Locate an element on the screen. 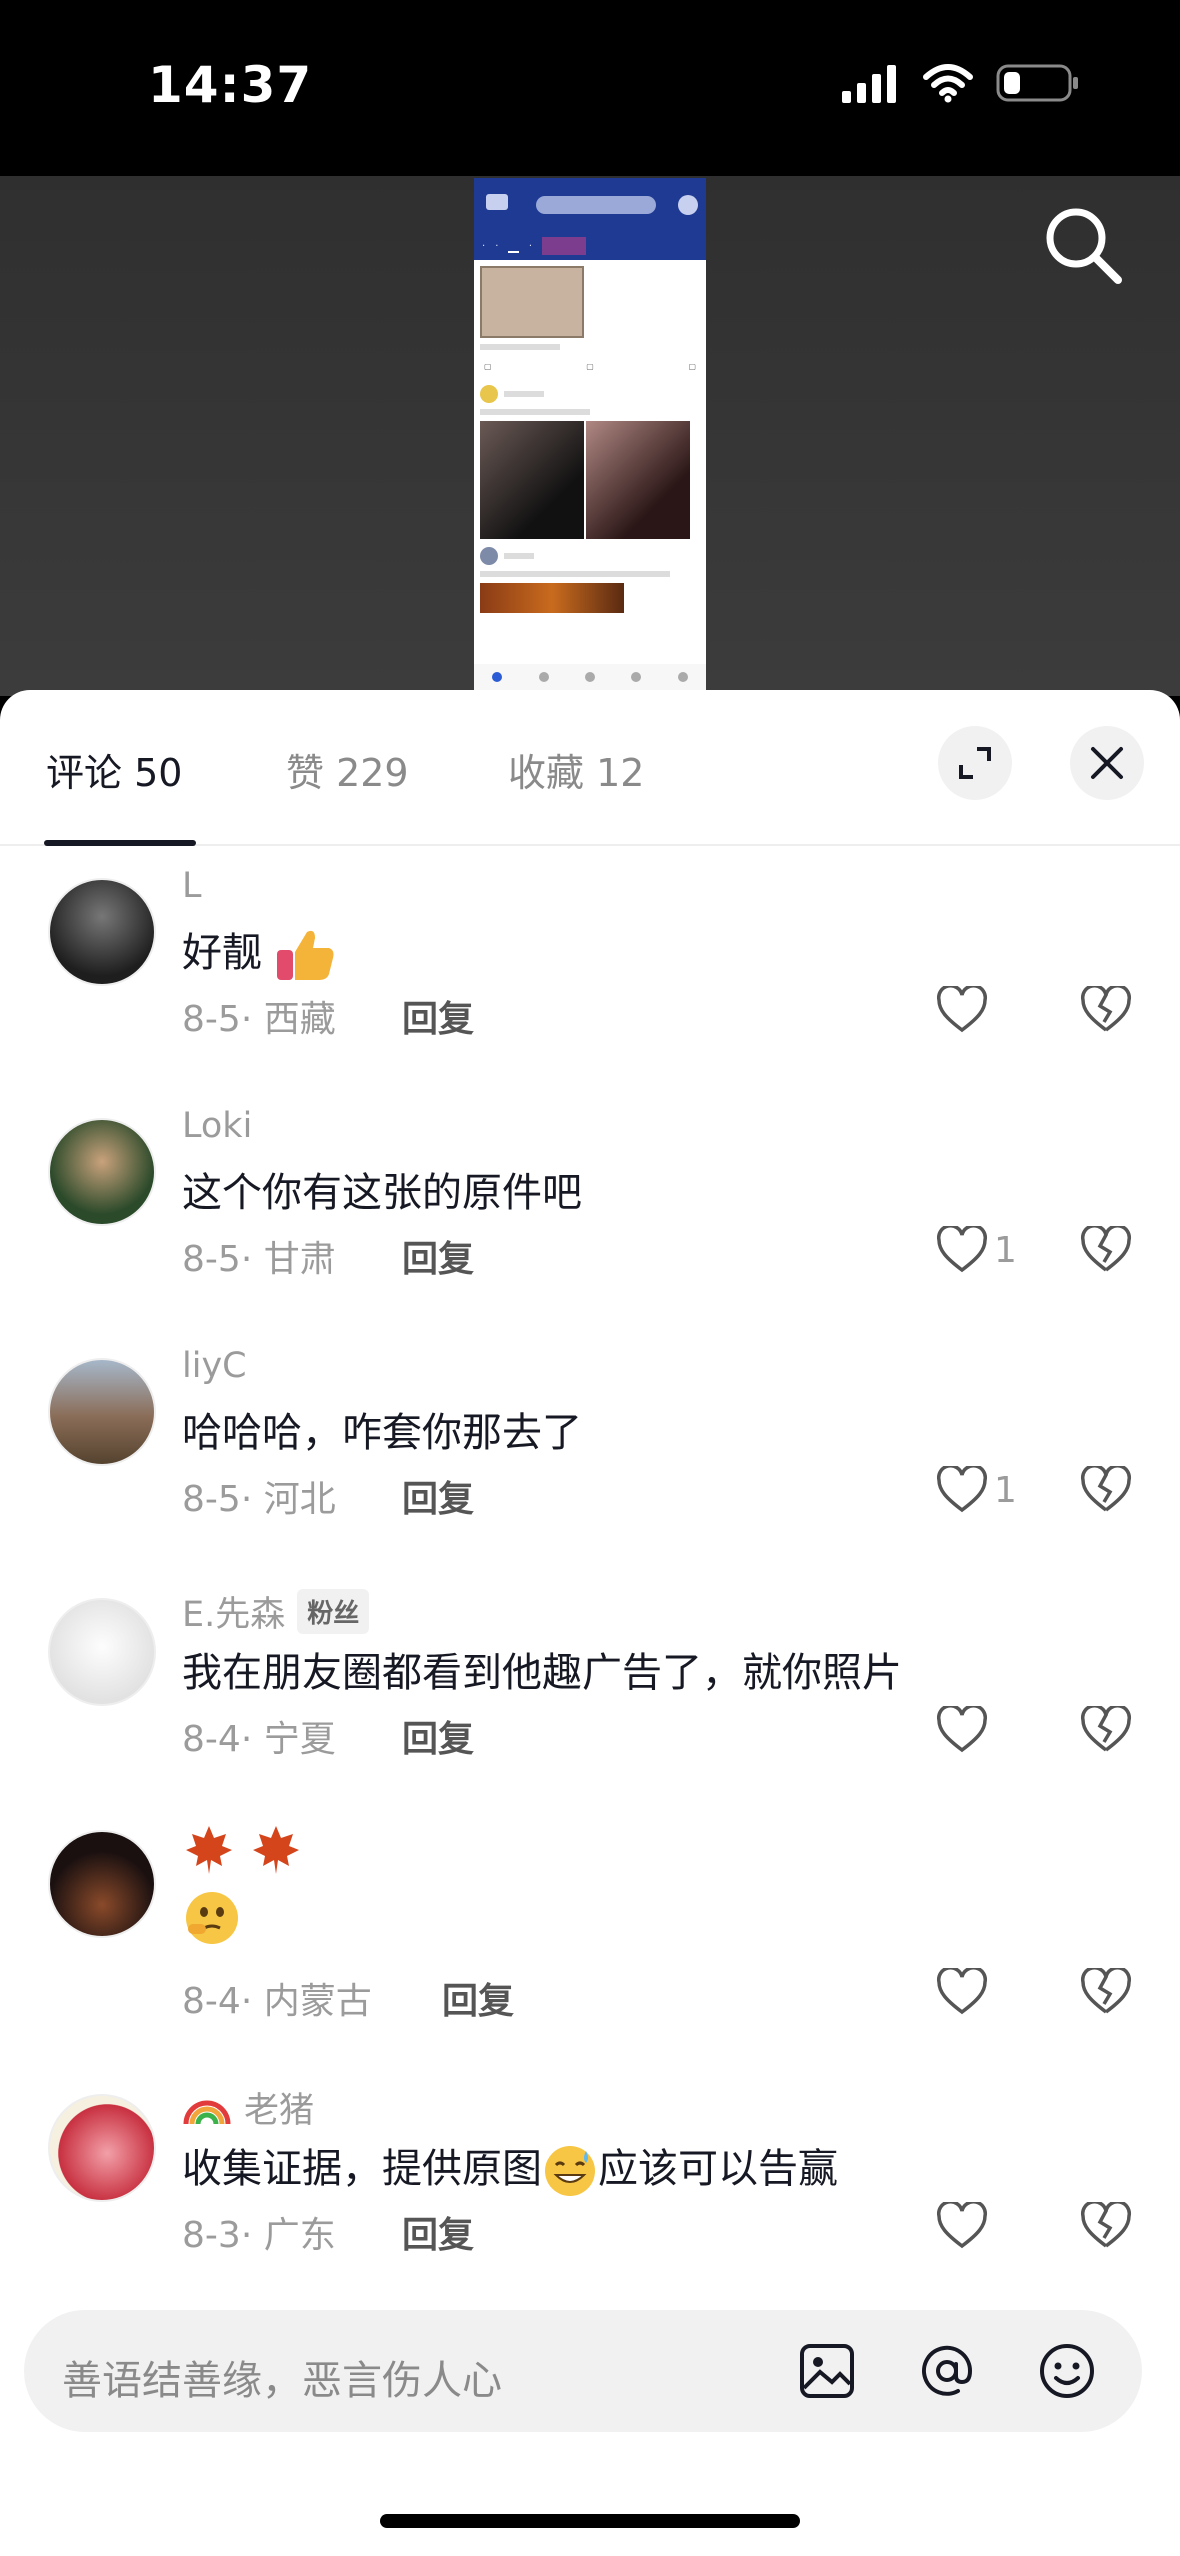  tab-favorites: 收藏 12 is located at coordinates (576, 769).